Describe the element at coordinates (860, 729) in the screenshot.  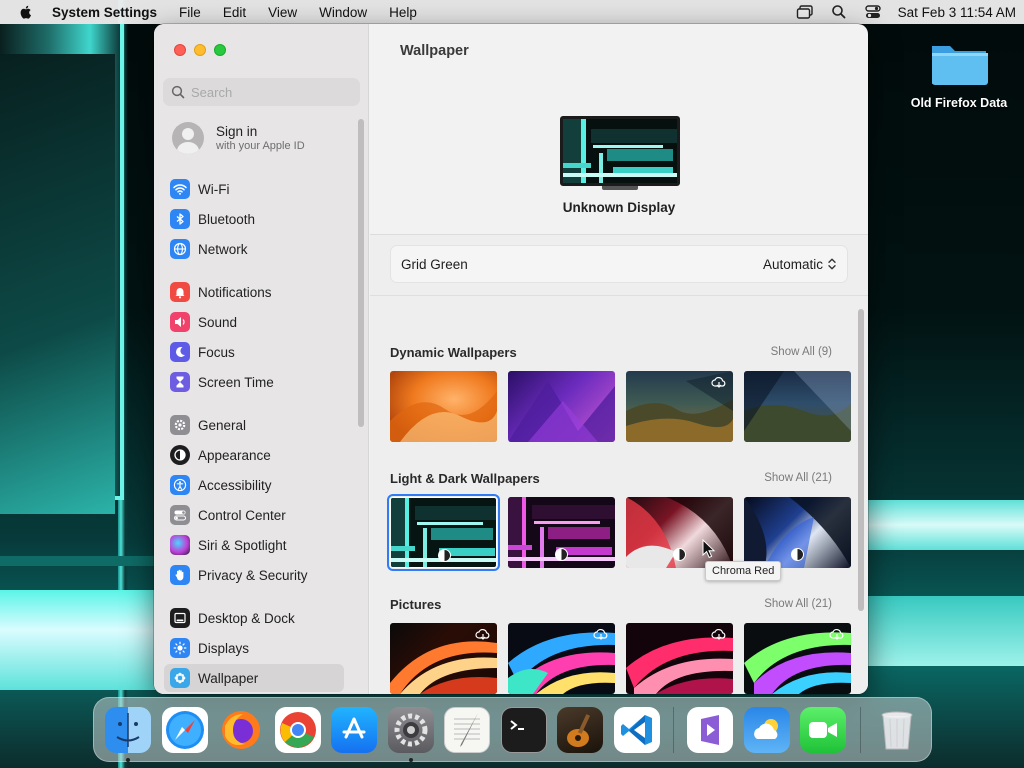
I see `dock-separator` at that location.